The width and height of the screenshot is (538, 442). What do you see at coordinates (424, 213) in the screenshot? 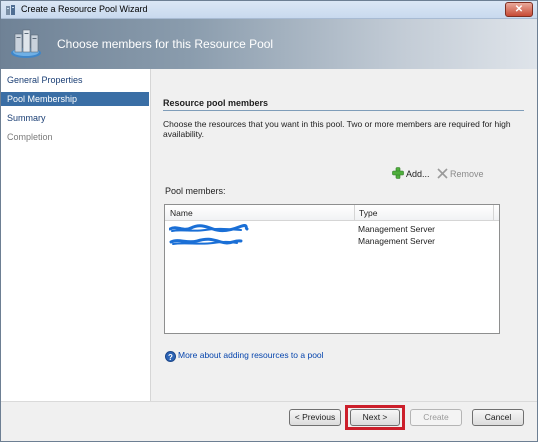
I see `column-header-type: Type` at bounding box center [424, 213].